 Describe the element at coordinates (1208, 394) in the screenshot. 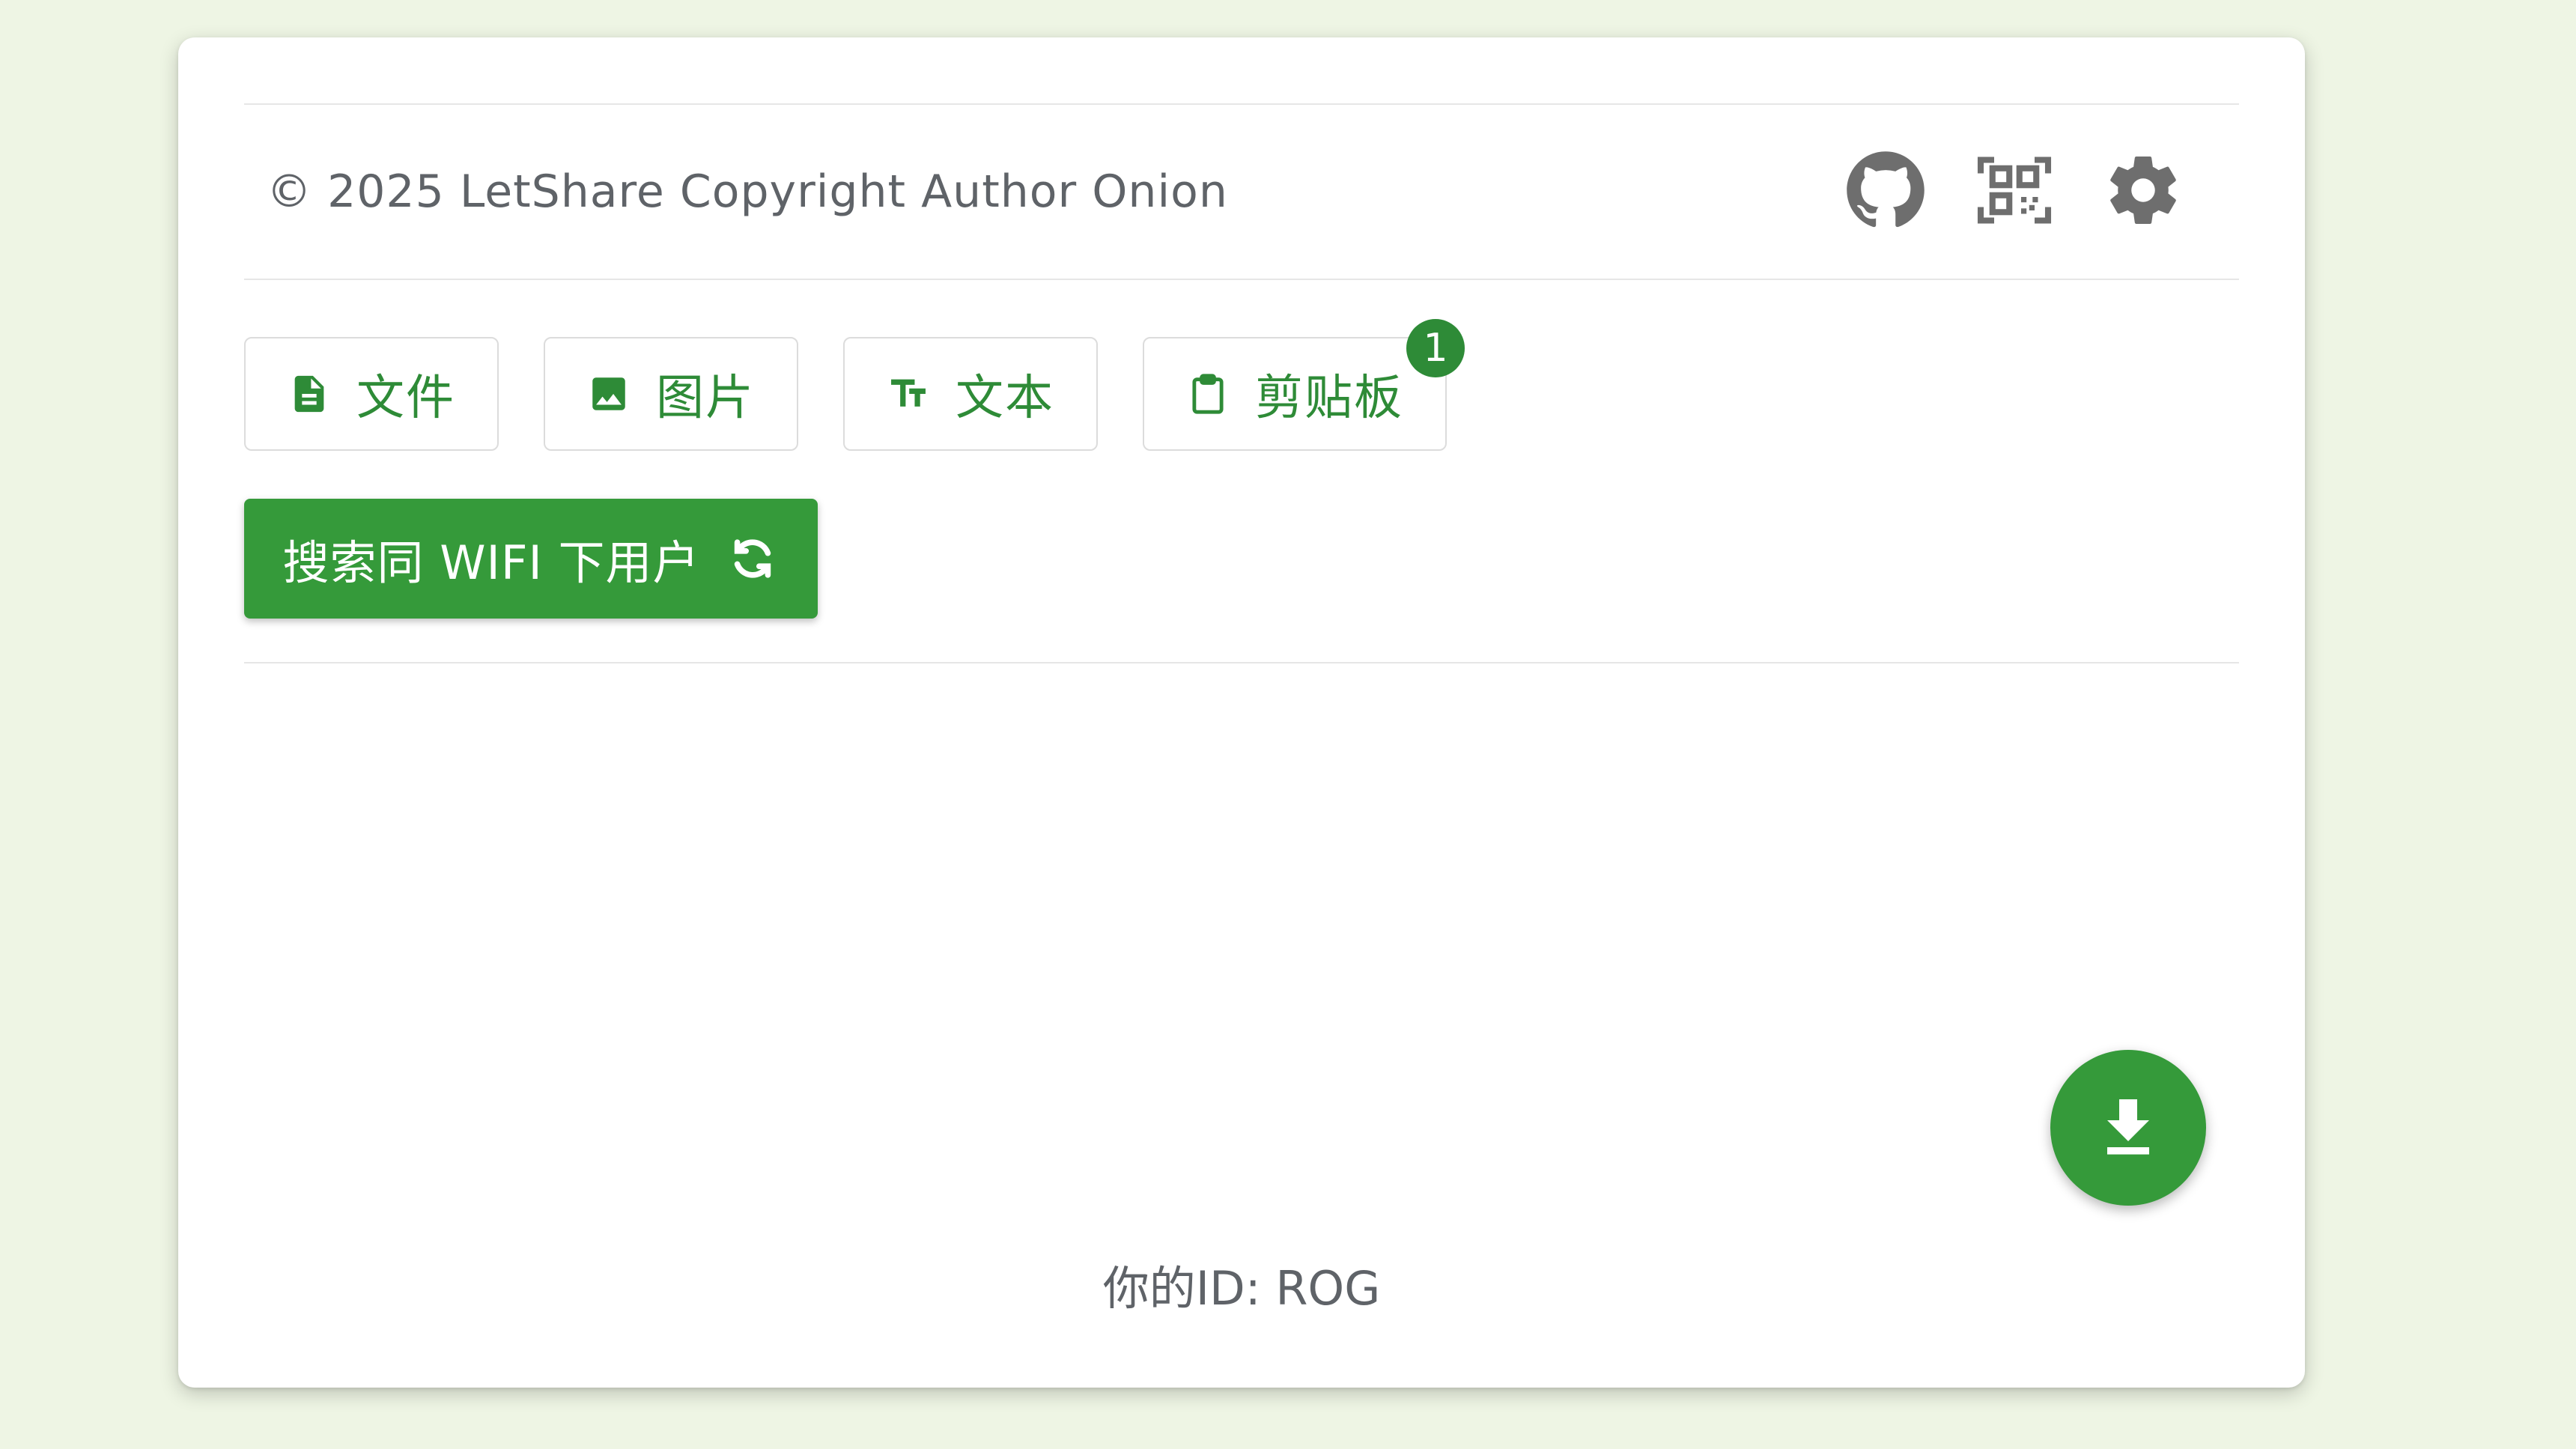

I see `clipboard-icon` at that location.